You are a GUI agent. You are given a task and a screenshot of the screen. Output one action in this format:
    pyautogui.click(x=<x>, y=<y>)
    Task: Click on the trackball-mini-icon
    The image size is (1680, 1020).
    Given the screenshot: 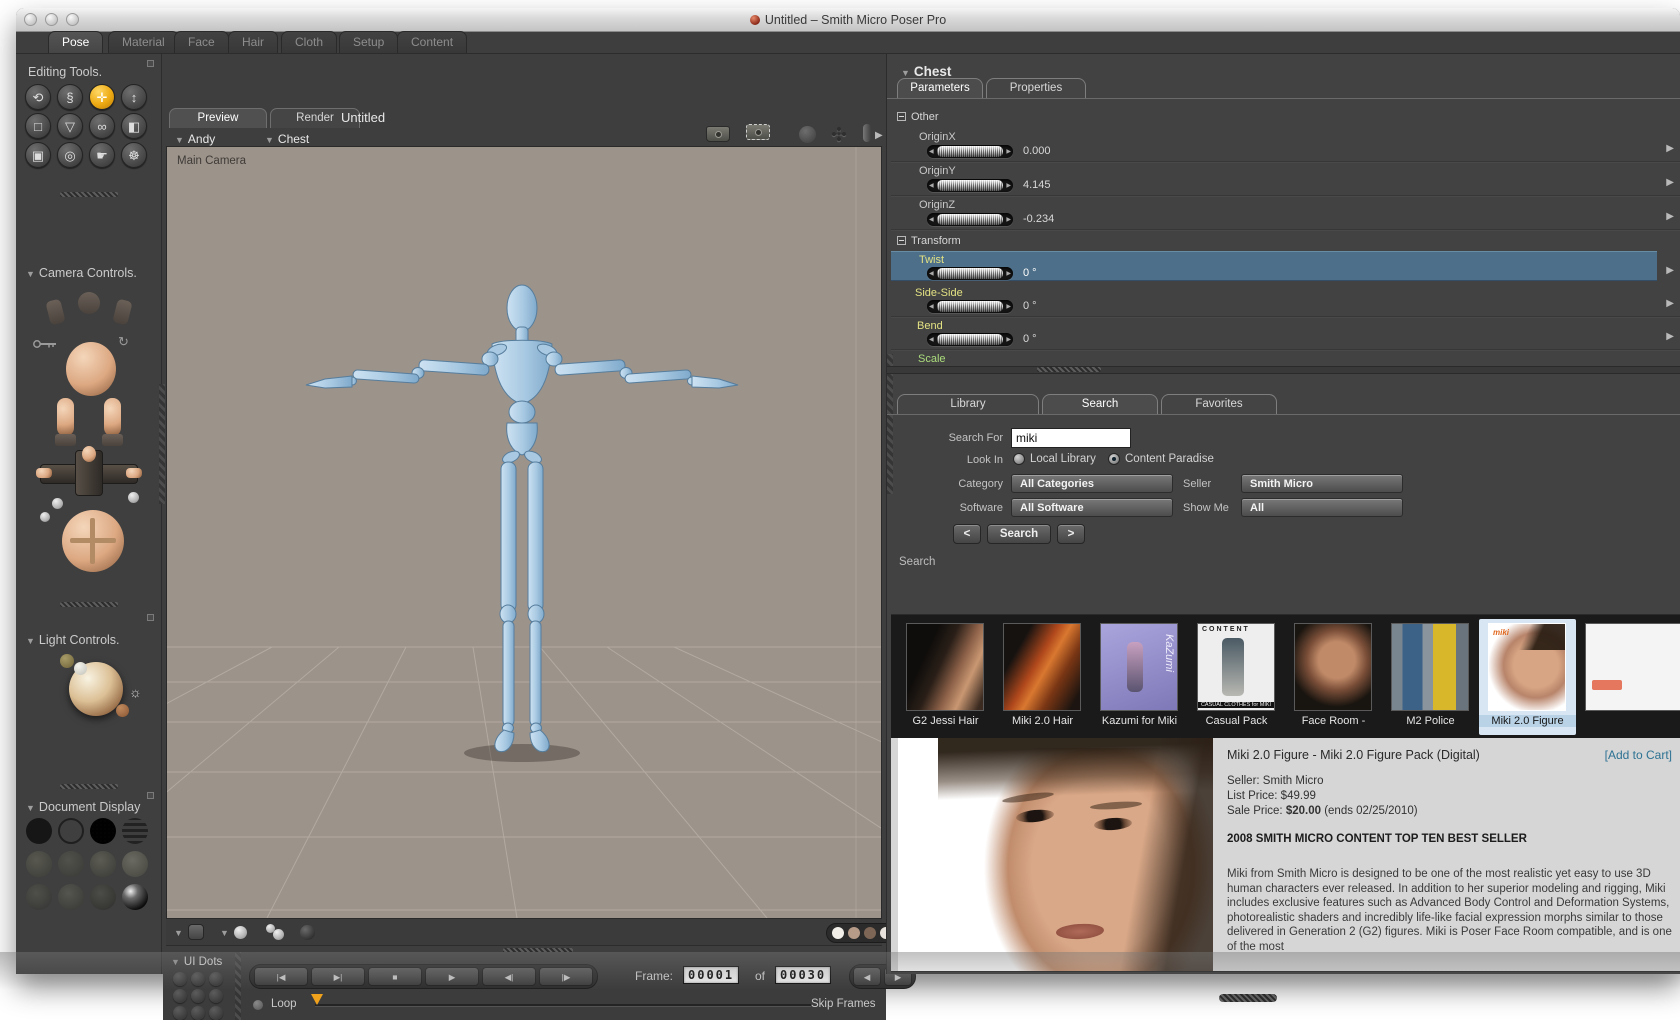 What is the action you would take?
    pyautogui.click(x=807, y=134)
    